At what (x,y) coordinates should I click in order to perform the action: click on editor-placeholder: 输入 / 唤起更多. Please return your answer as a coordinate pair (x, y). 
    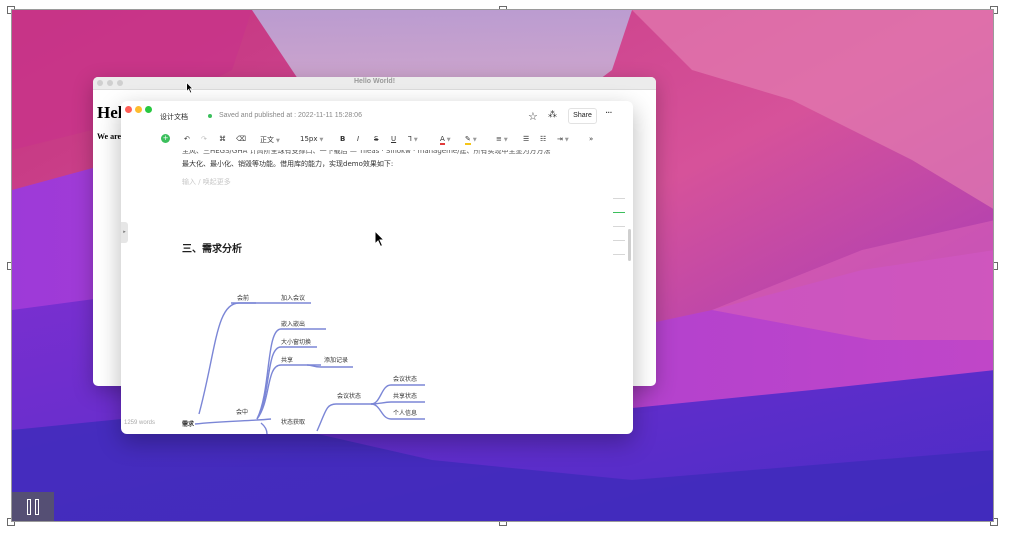
    Looking at the image, I should click on (206, 182).